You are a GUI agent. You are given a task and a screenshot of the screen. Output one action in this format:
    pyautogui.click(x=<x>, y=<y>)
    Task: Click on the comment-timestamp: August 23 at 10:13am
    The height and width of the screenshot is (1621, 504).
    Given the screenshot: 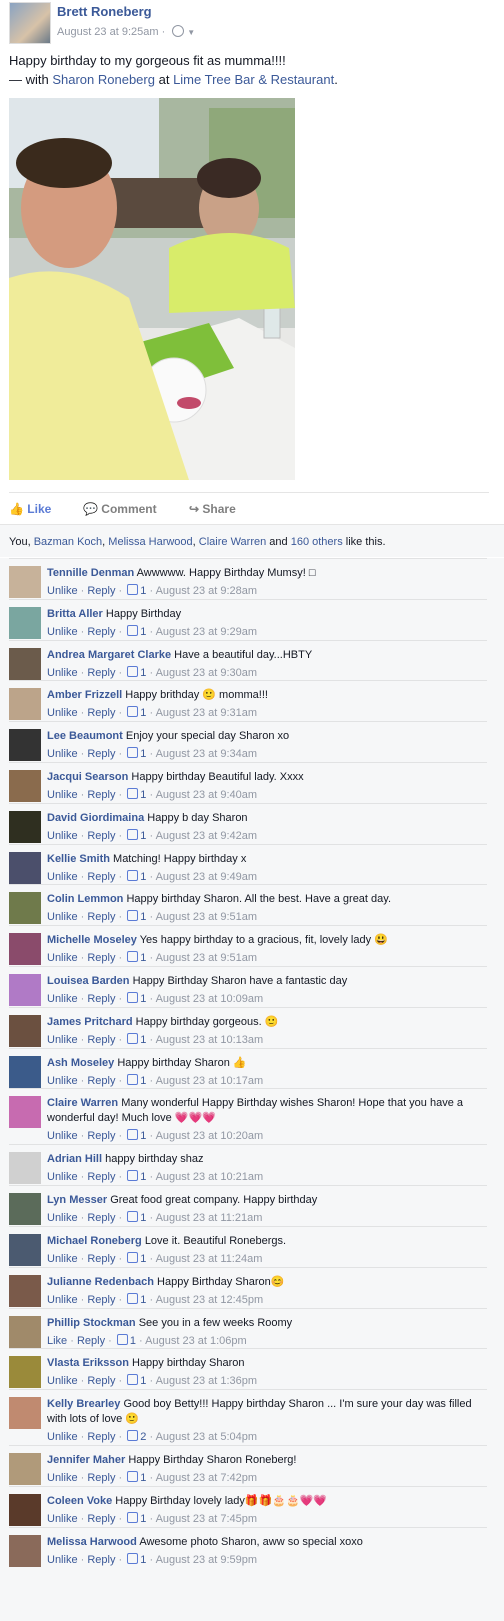 What is the action you would take?
    pyautogui.click(x=210, y=1040)
    